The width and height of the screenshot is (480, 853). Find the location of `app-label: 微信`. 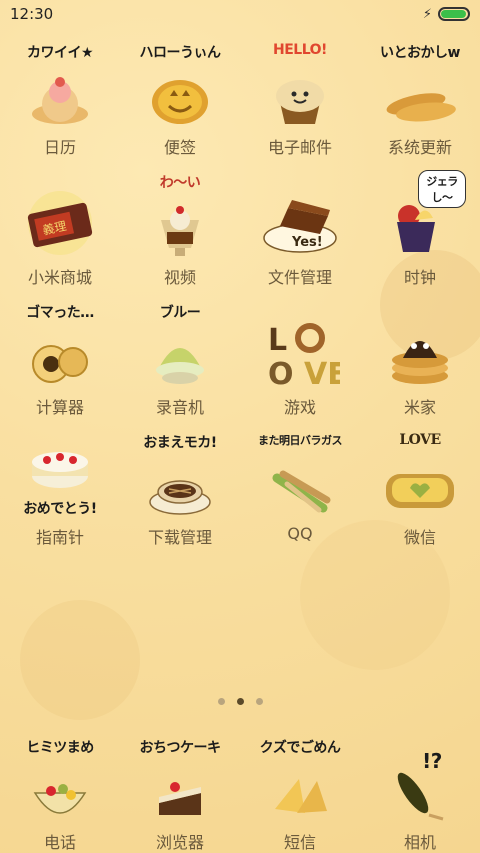

app-label: 微信 is located at coordinates (419, 537).